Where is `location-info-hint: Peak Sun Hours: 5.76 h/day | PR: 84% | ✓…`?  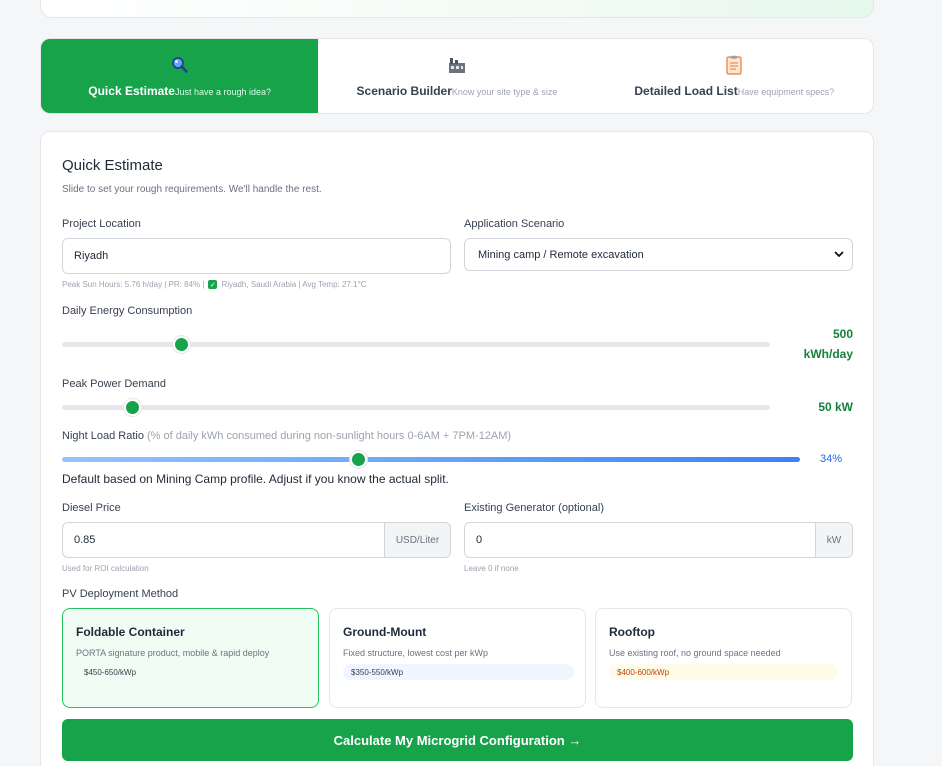
location-info-hint: Peak Sun Hours: 5.76 h/day | PR: 84% | ✓… is located at coordinates (214, 284).